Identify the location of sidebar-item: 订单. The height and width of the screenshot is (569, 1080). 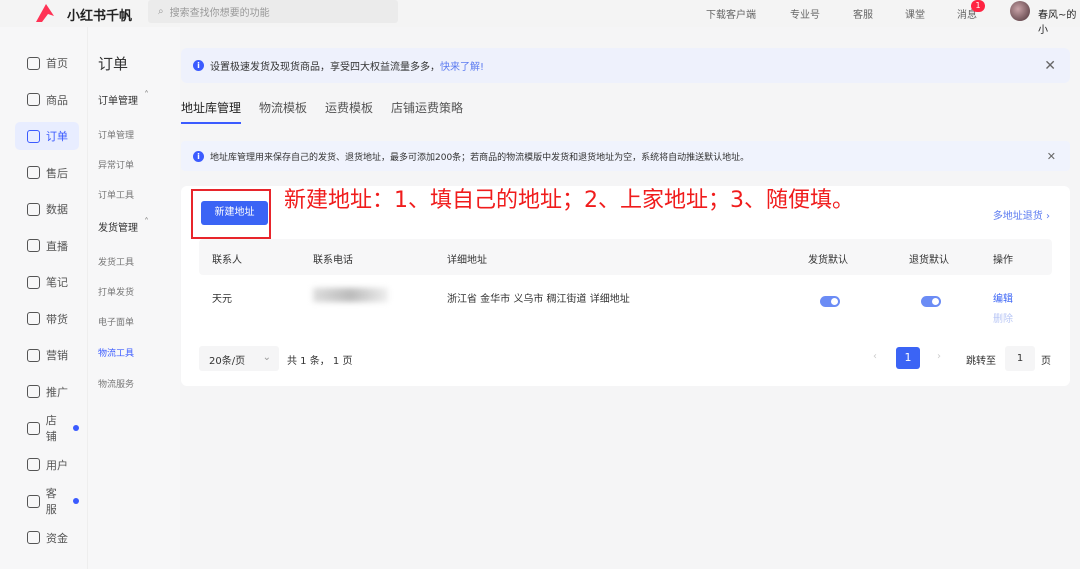
(47, 136).